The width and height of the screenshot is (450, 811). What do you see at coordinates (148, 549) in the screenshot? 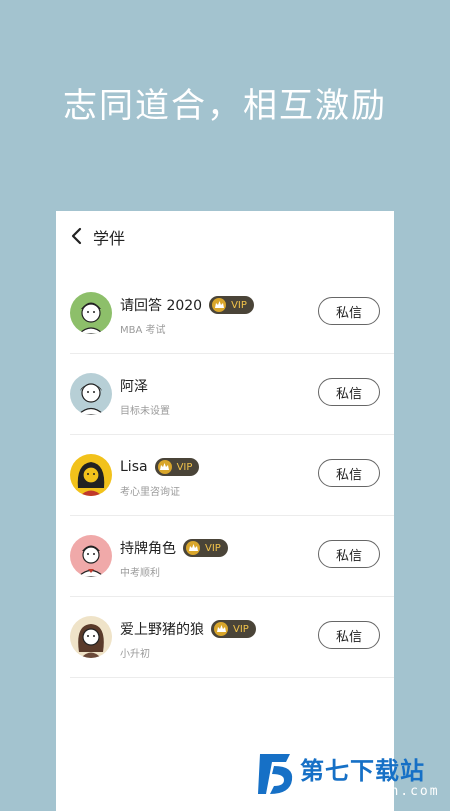
I see `user-name: 持牌角色` at bounding box center [148, 549].